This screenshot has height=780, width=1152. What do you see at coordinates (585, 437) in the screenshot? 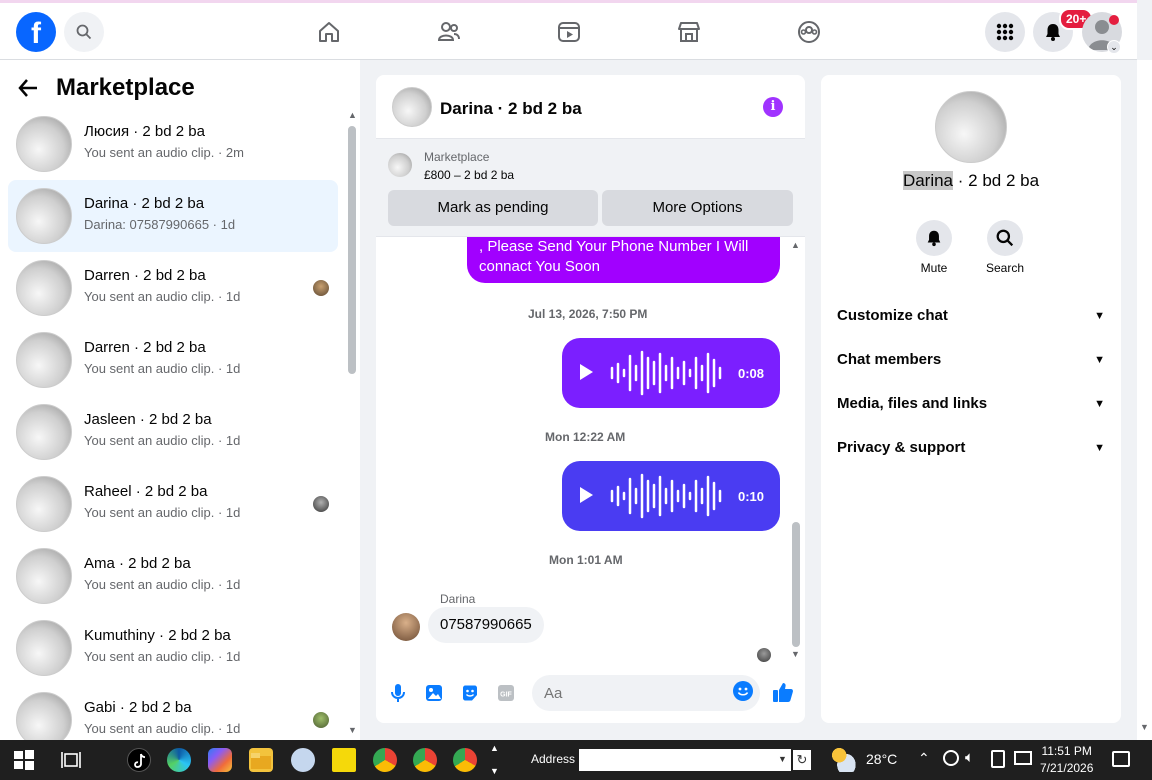
I see `timestamp: Mon 12:22 AM` at bounding box center [585, 437].